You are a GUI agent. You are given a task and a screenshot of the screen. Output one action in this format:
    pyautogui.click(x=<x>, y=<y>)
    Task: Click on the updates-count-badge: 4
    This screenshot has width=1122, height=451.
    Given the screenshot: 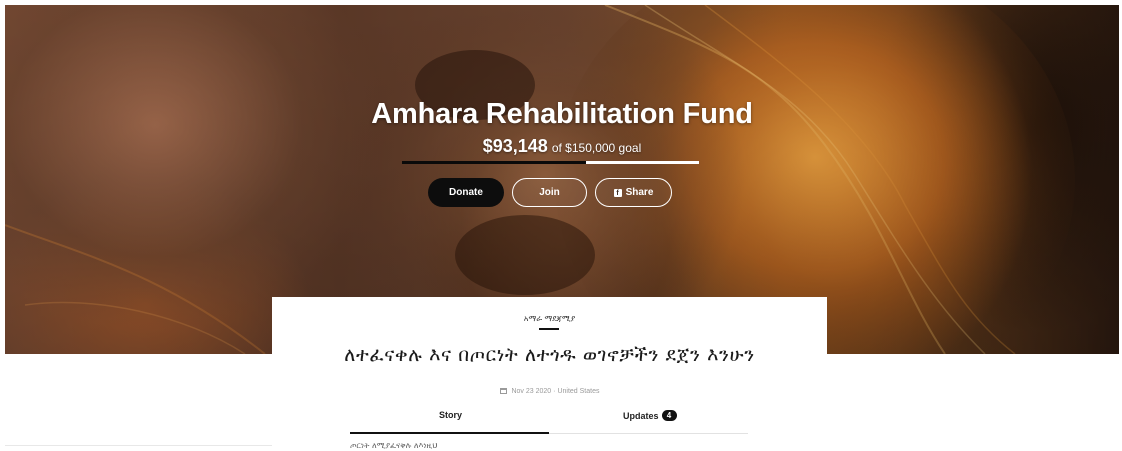 What is the action you would take?
    pyautogui.click(x=669, y=415)
    